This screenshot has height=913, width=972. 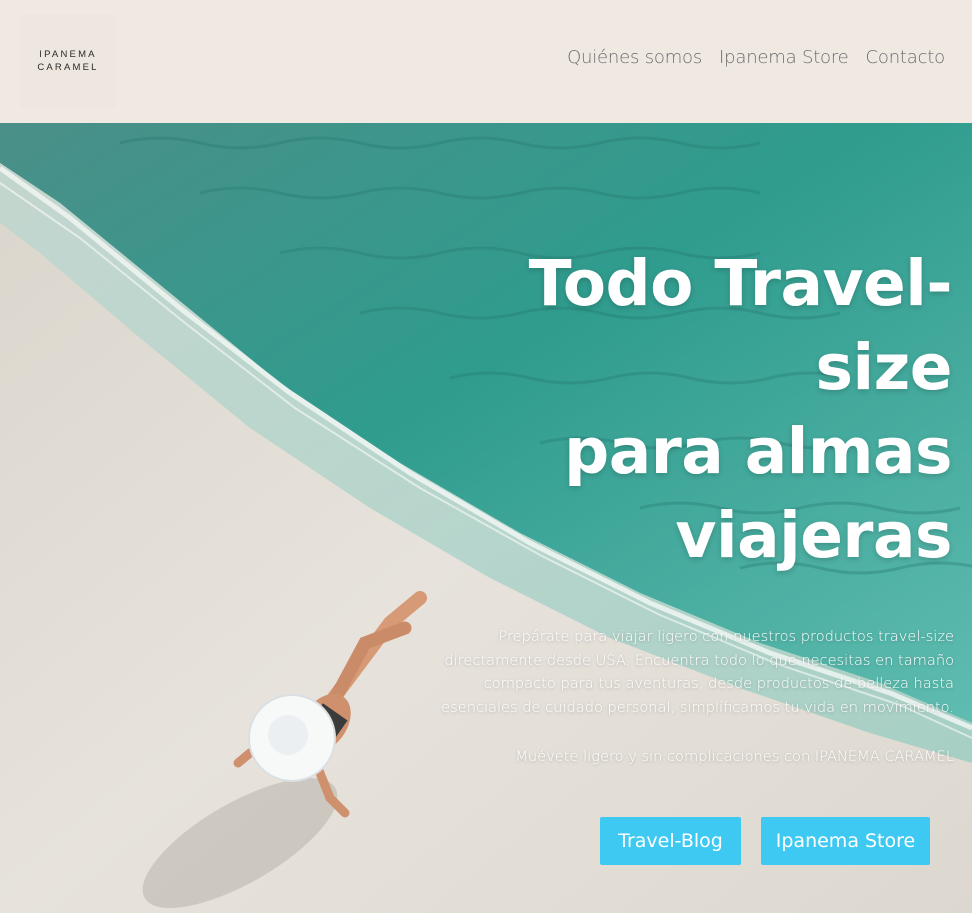 What do you see at coordinates (813, 535) in the screenshot?
I see `hero-headline-line4: viajeras` at bounding box center [813, 535].